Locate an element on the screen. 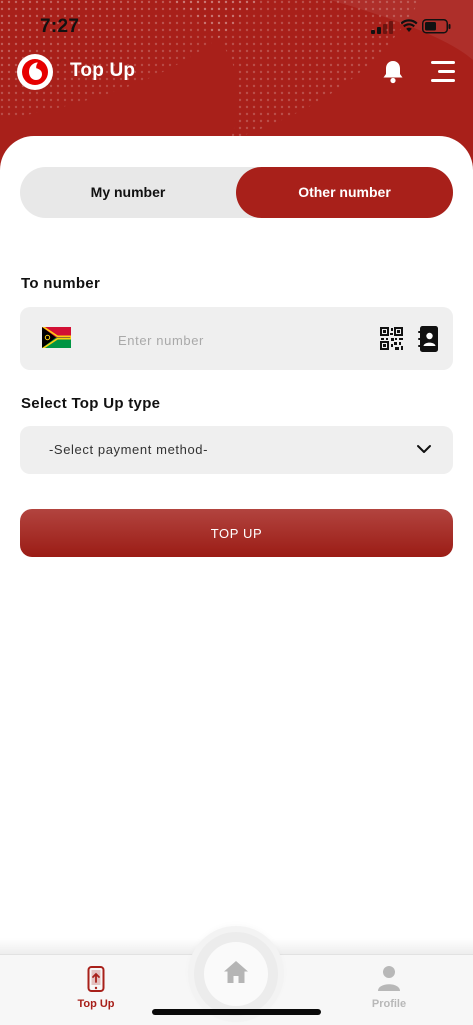  chevron-down-icon is located at coordinates (424, 449).